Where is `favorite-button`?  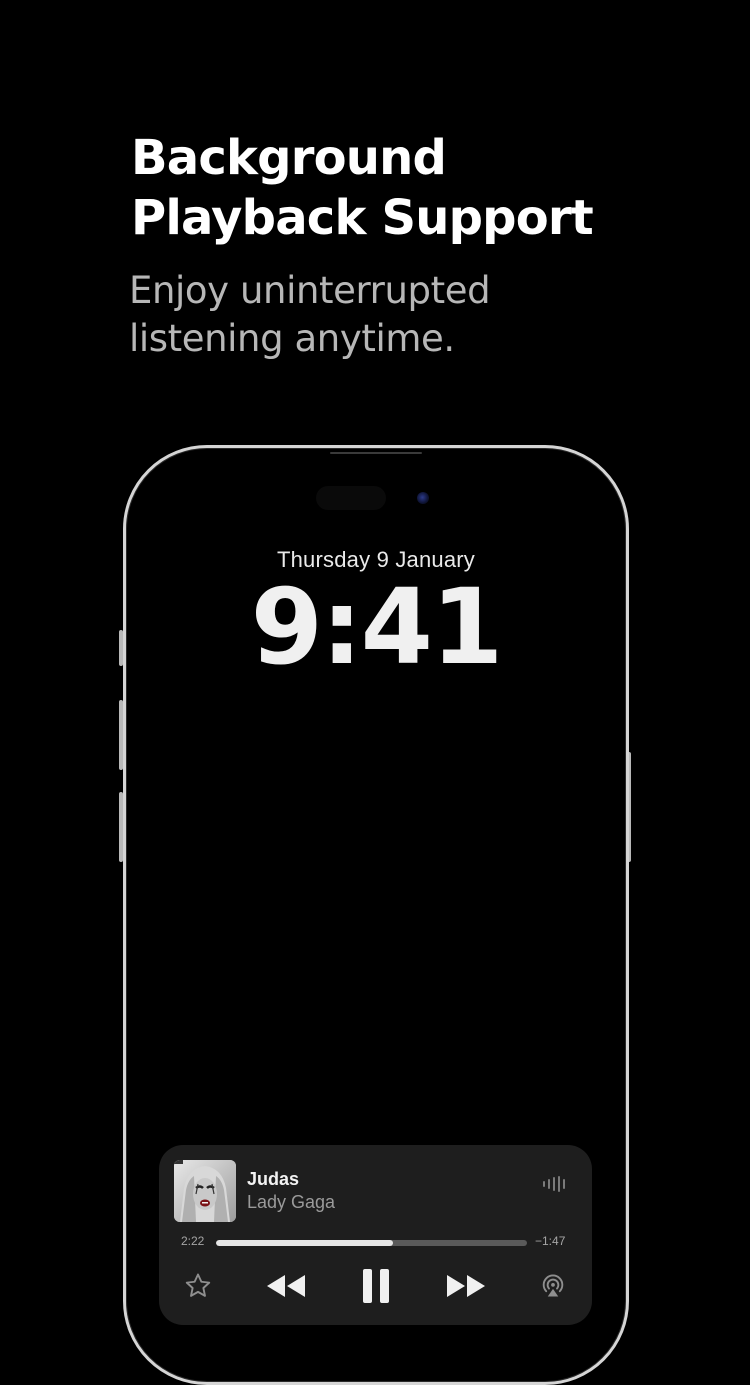 favorite-button is located at coordinates (198, 1286).